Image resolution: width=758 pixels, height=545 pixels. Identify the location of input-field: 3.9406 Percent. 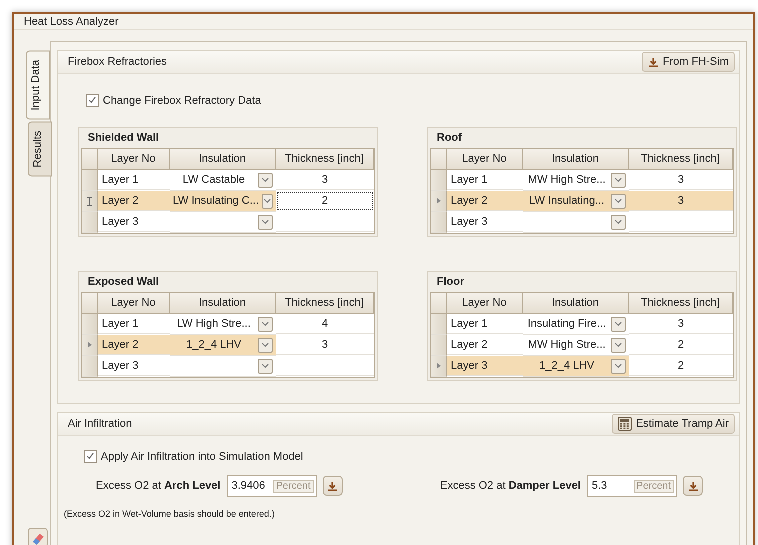
(271, 486).